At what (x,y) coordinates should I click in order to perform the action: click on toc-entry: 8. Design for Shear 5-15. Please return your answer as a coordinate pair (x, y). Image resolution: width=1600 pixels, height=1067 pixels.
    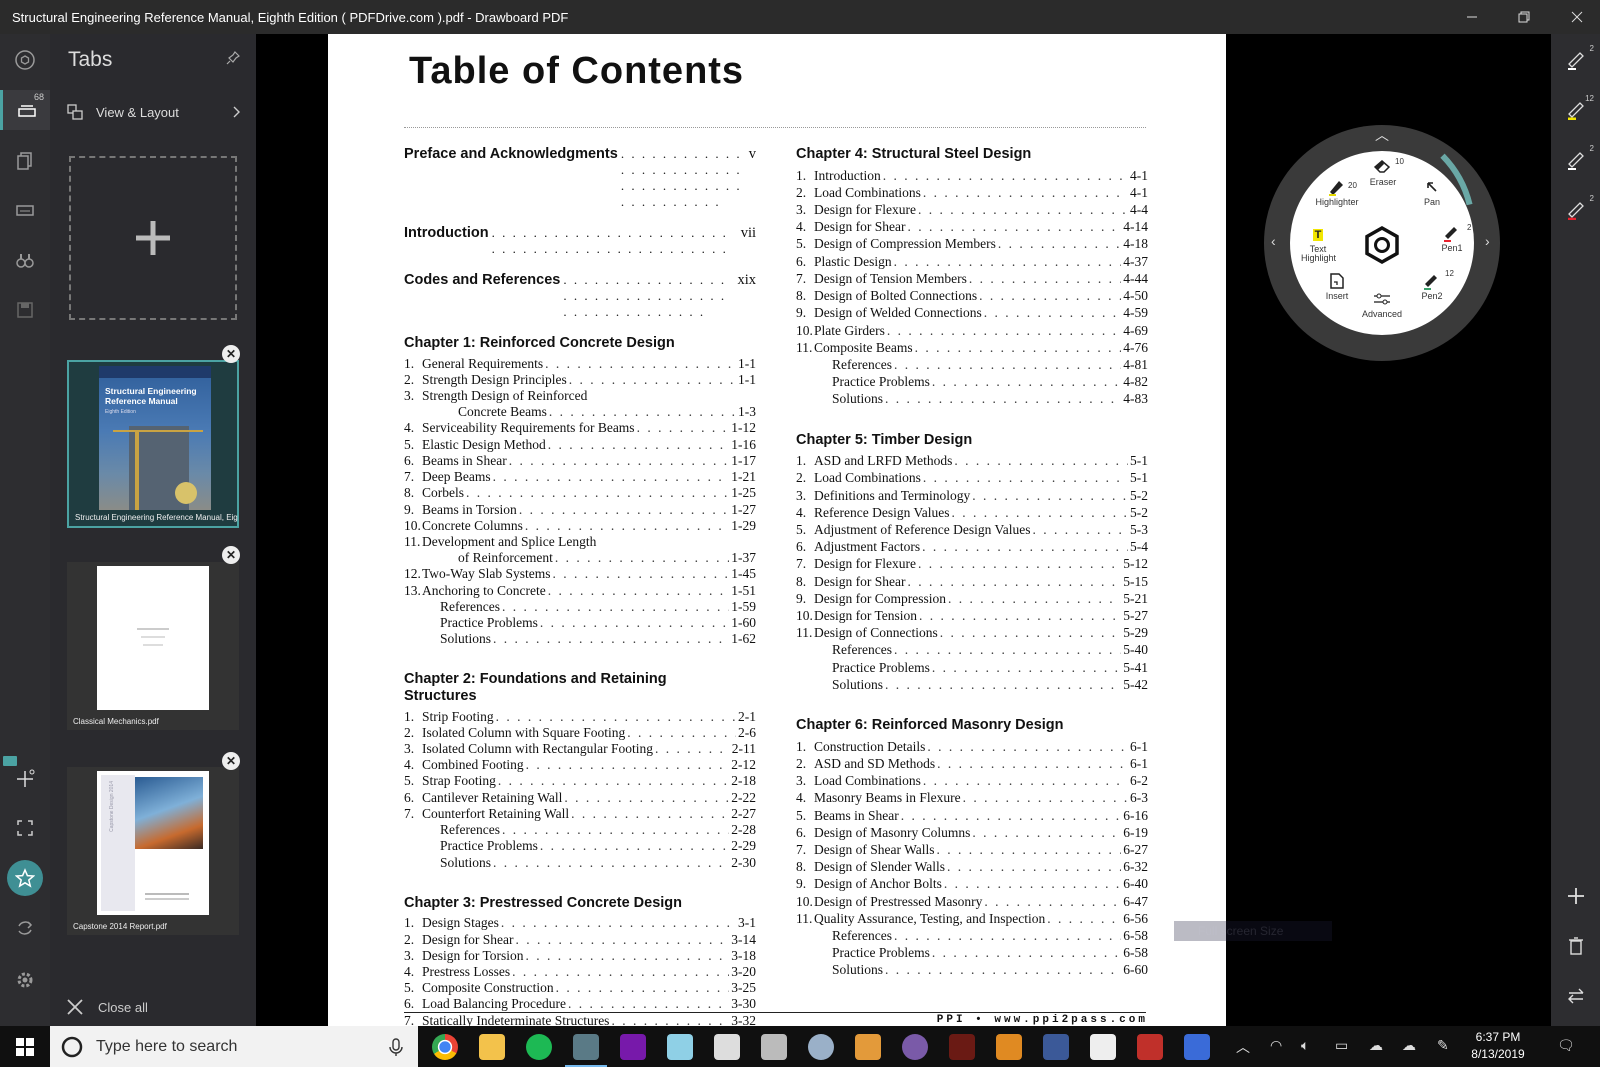
    Looking at the image, I should click on (972, 581).